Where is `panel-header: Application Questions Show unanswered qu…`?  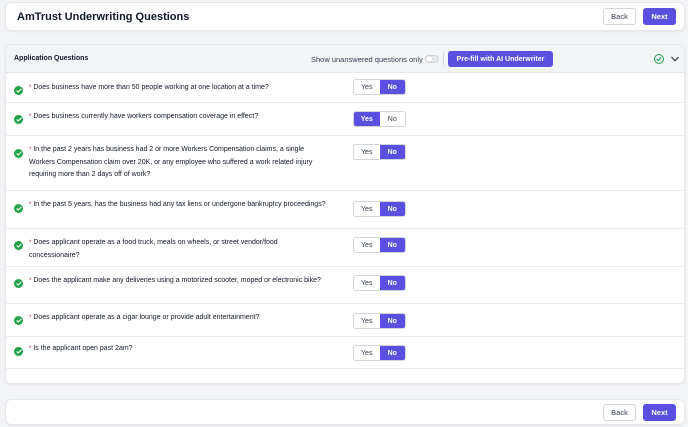
panel-header: Application Questions Show unanswered qu… is located at coordinates (345, 59).